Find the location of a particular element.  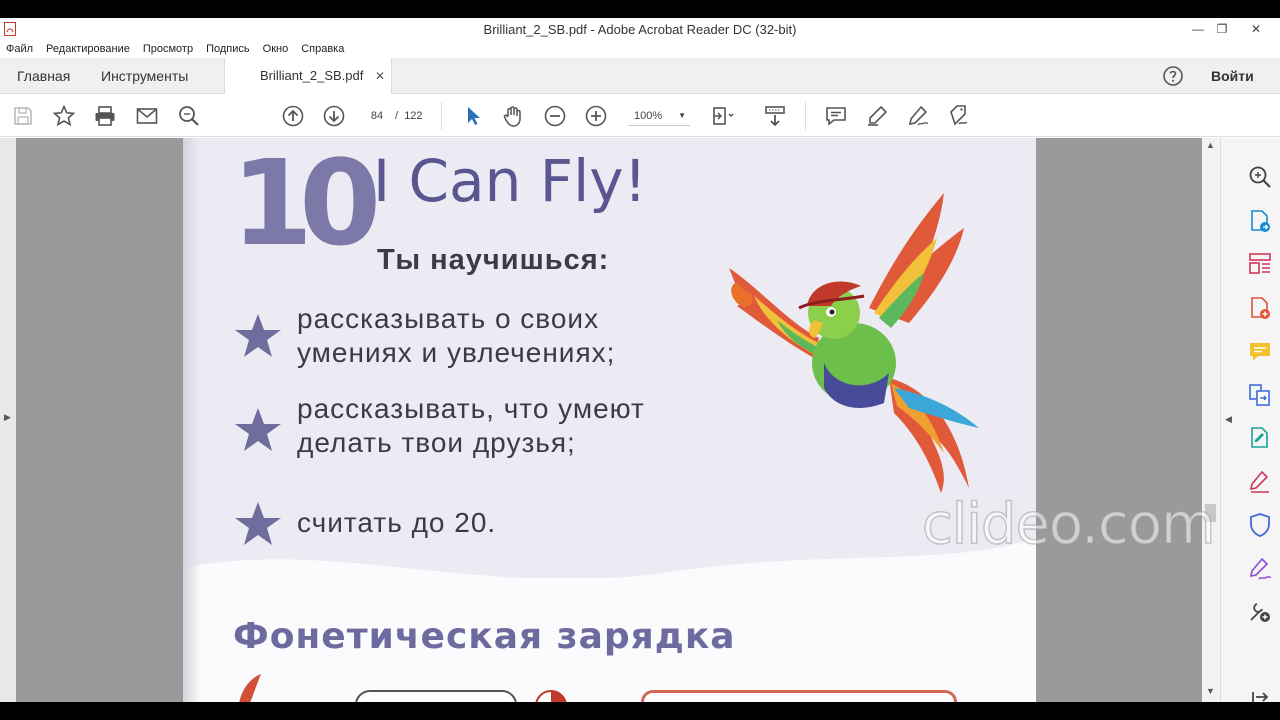

parrot-illustration is located at coordinates (854, 343).